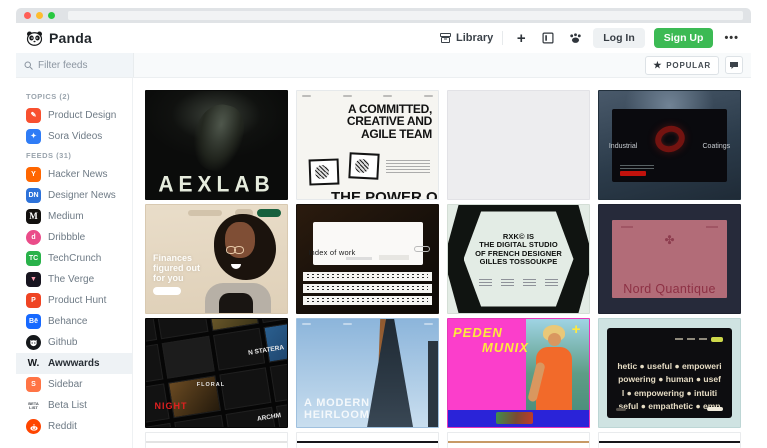  I want to click on popular-label: POPULAR, so click(688, 65).